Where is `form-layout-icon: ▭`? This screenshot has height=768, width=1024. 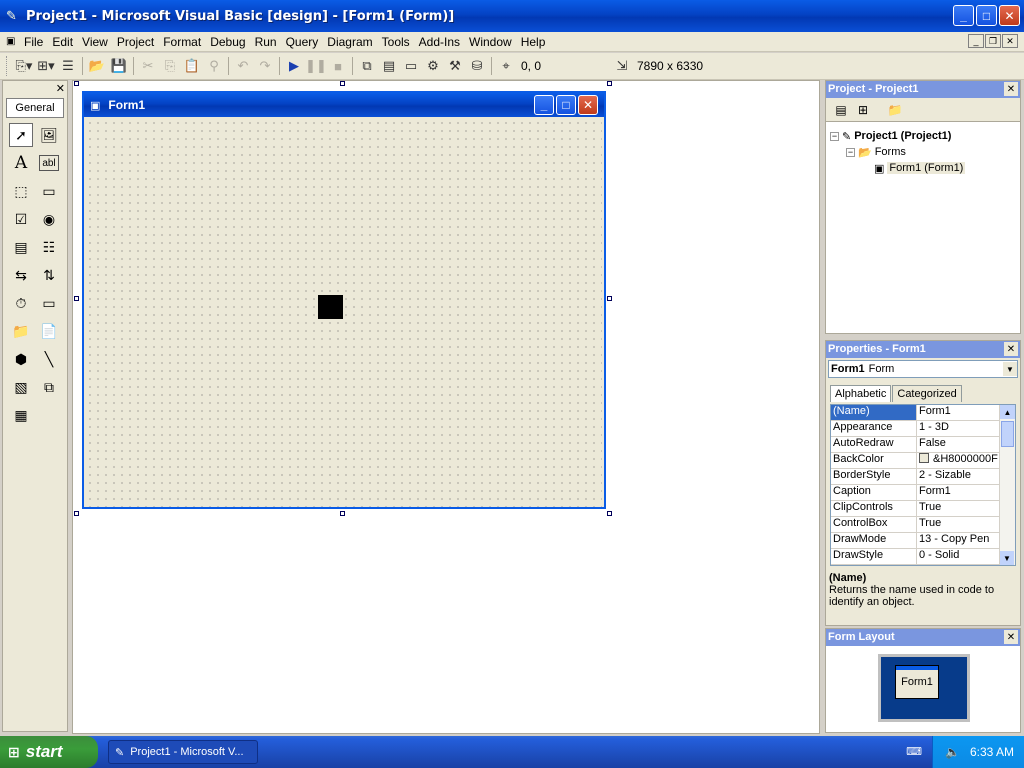 form-layout-icon: ▭ is located at coordinates (411, 66).